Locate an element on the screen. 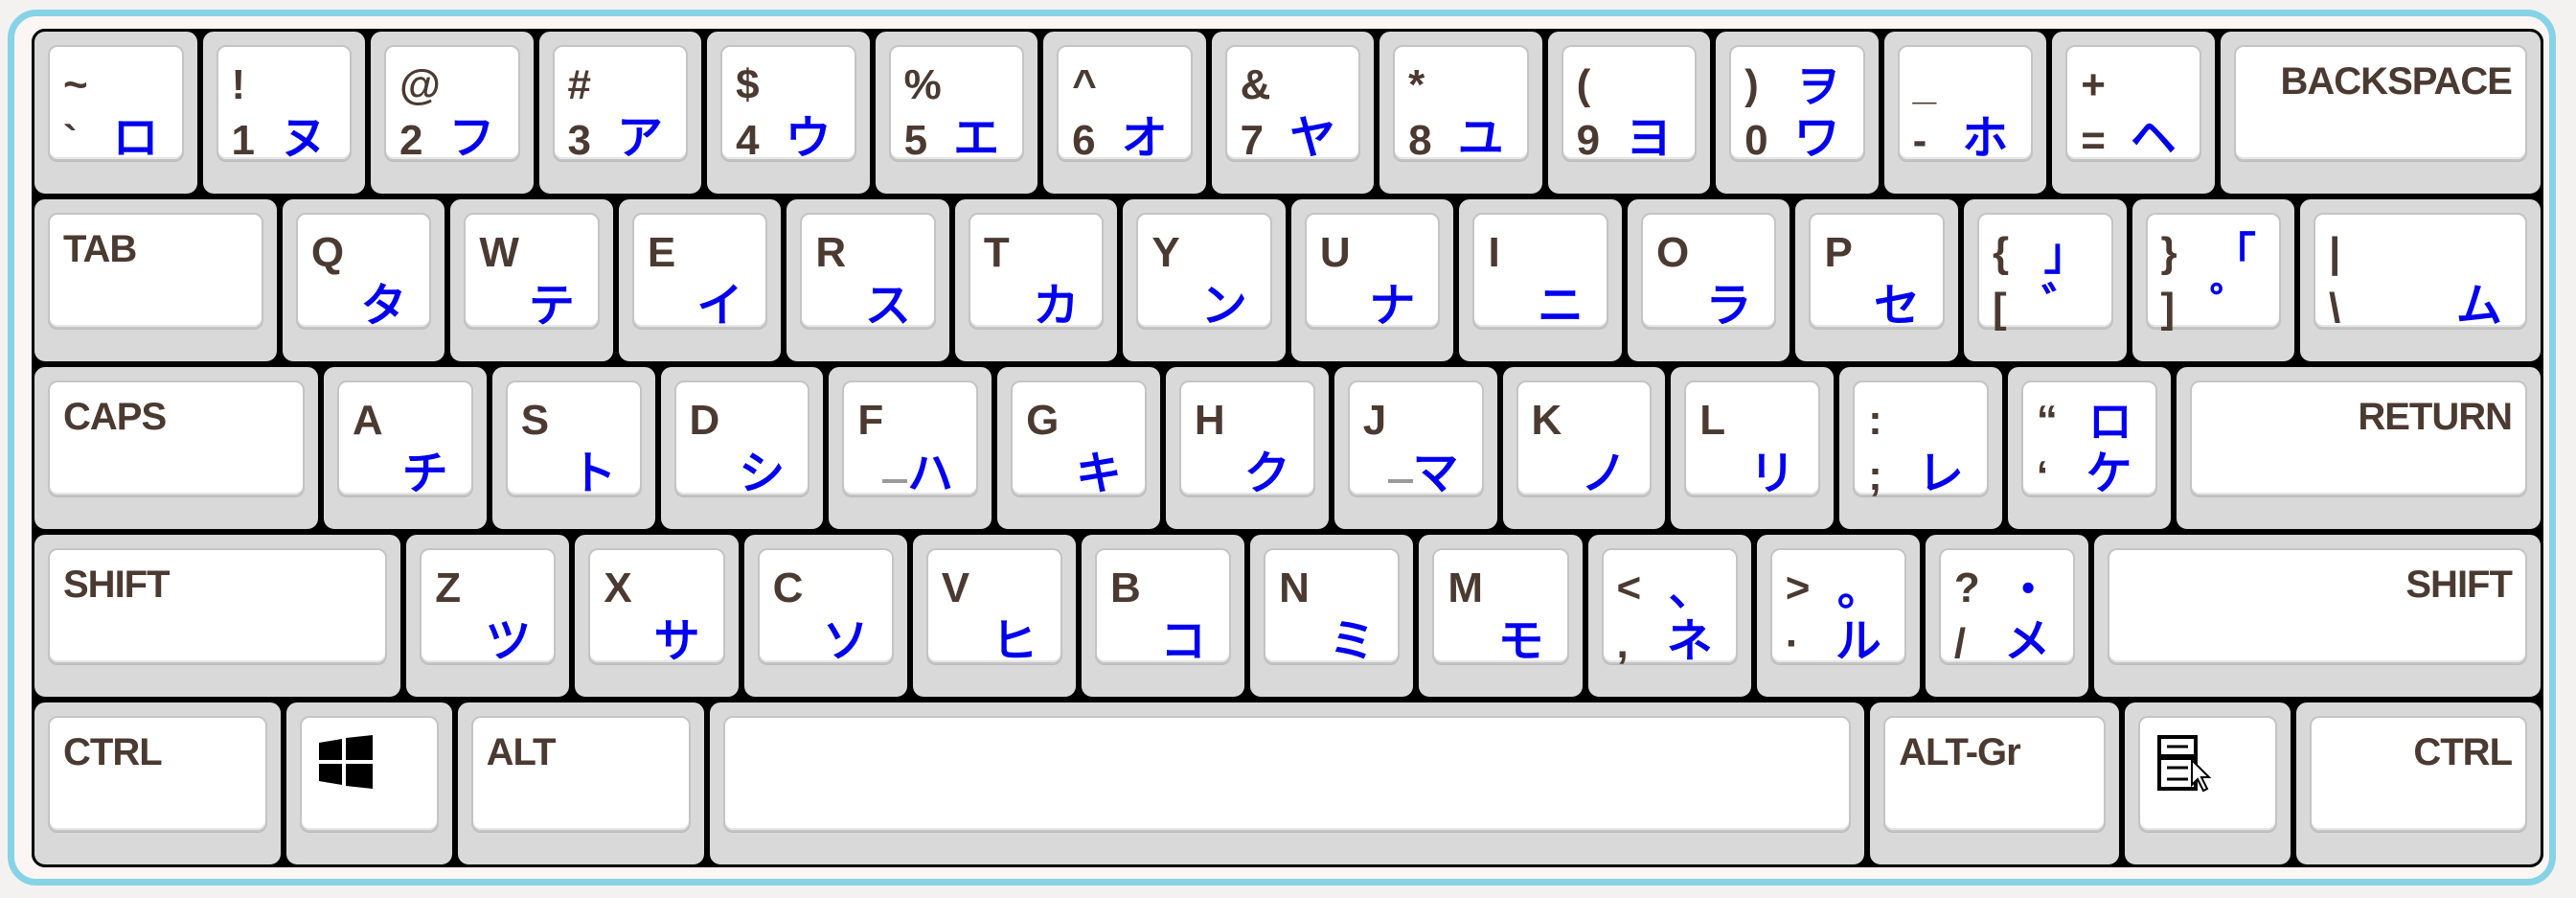 This screenshot has width=2576, height=898. key-j: Jマ is located at coordinates (1415, 448).